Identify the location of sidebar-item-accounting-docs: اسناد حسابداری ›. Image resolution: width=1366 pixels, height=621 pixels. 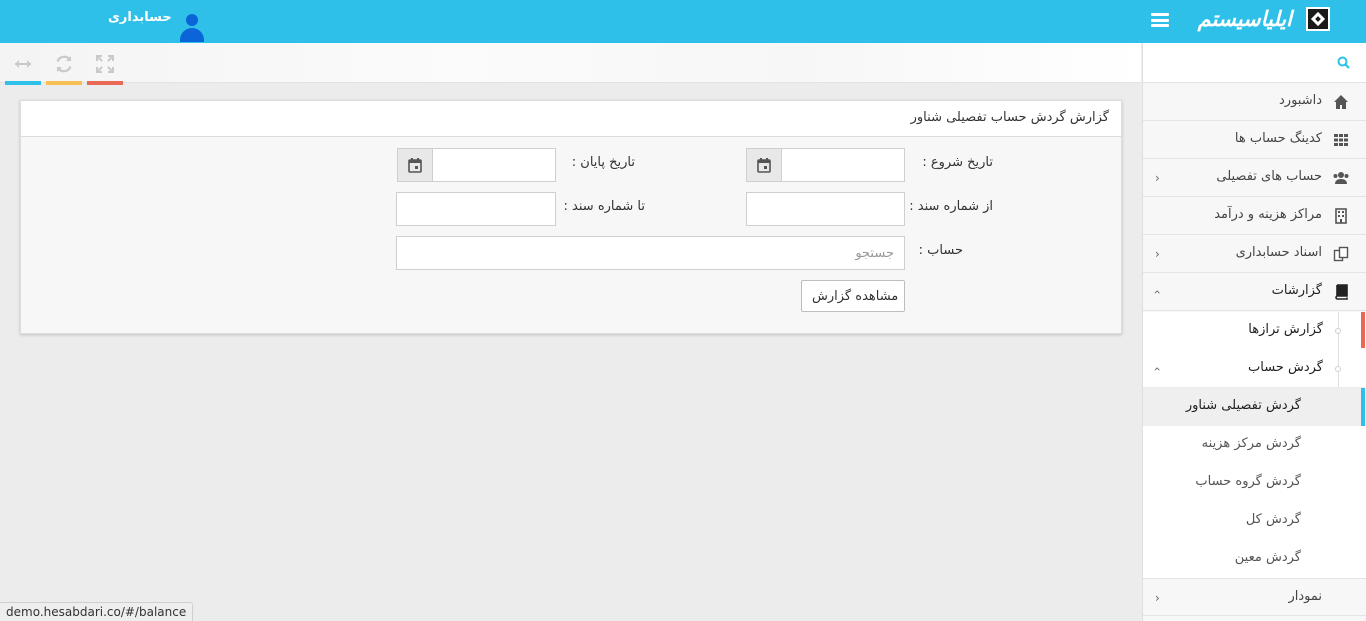
(1254, 254).